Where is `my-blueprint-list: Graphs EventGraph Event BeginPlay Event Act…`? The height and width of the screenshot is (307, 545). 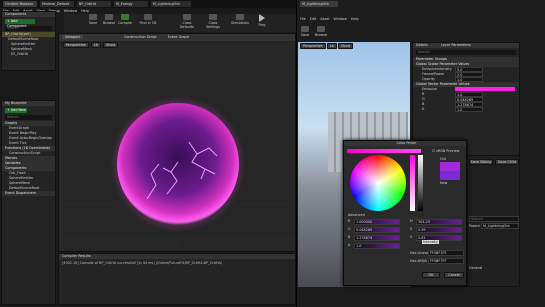
my-blueprint-list: Graphs EventGraph Event BeginPlay Event Act… is located at coordinates (28, 158).